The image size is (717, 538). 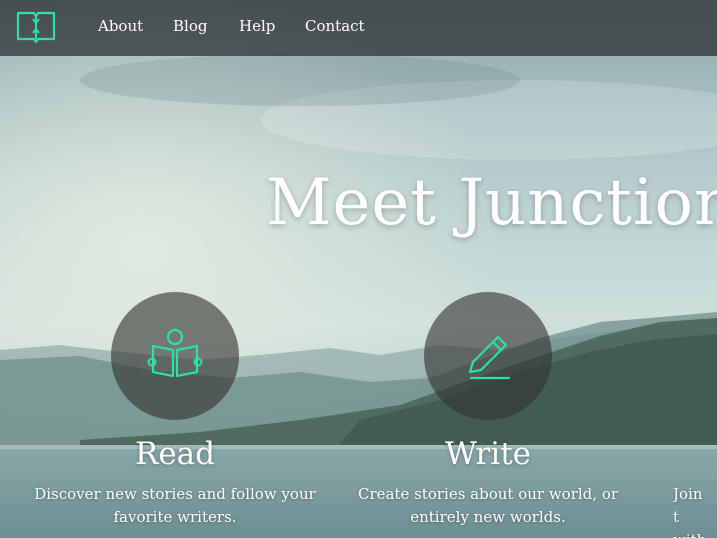 I want to click on hero-title: Meet Junction, so click(x=491, y=203).